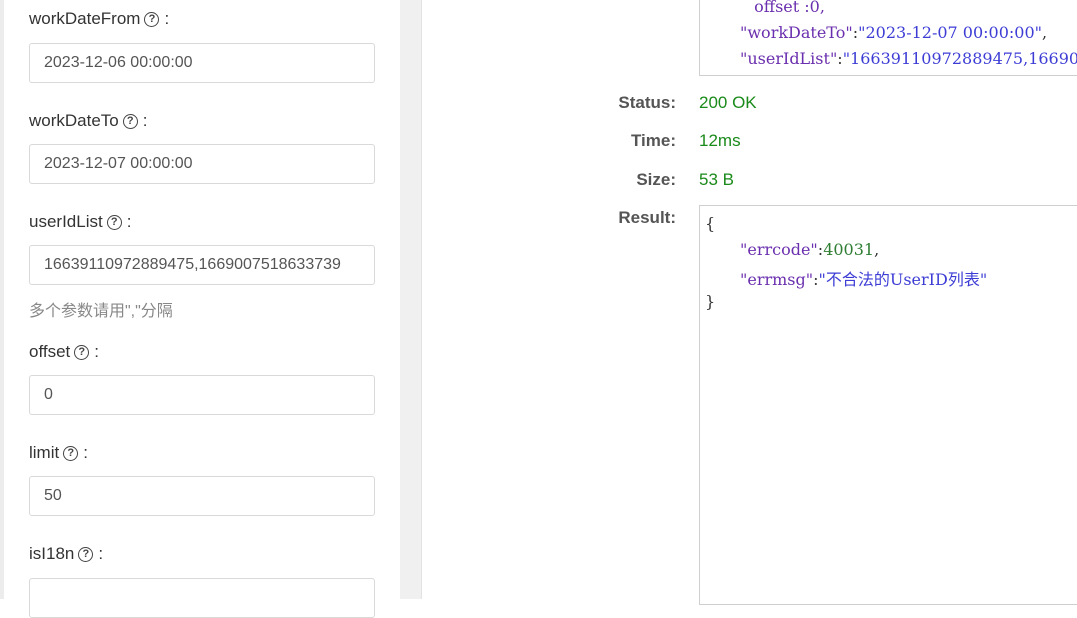 This screenshot has height=618, width=1077. Describe the element at coordinates (777, 279) in the screenshot. I see `json-key: "errmsg"` at that location.